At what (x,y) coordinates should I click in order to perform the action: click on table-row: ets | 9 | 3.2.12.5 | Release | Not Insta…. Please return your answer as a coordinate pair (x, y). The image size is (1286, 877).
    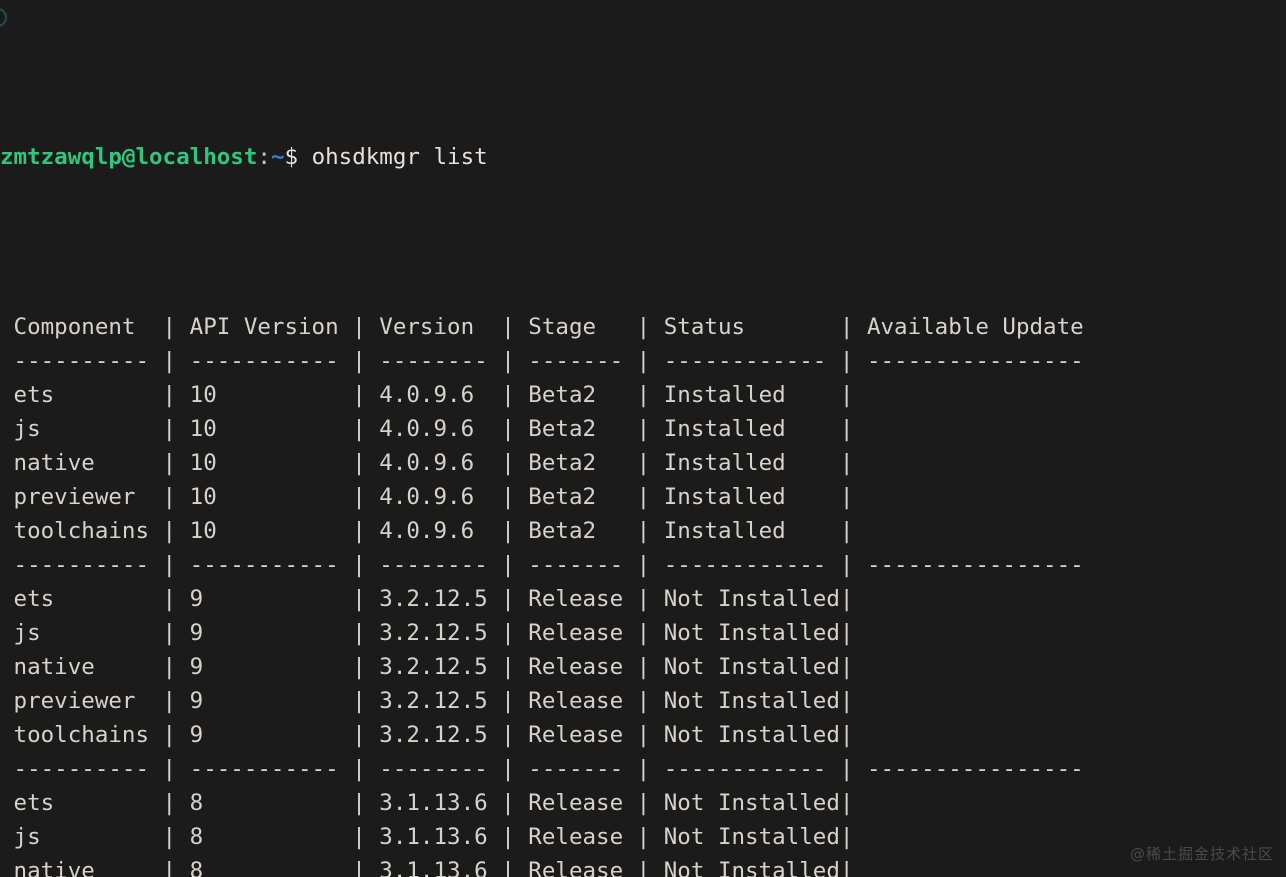
    Looking at the image, I should click on (427, 599).